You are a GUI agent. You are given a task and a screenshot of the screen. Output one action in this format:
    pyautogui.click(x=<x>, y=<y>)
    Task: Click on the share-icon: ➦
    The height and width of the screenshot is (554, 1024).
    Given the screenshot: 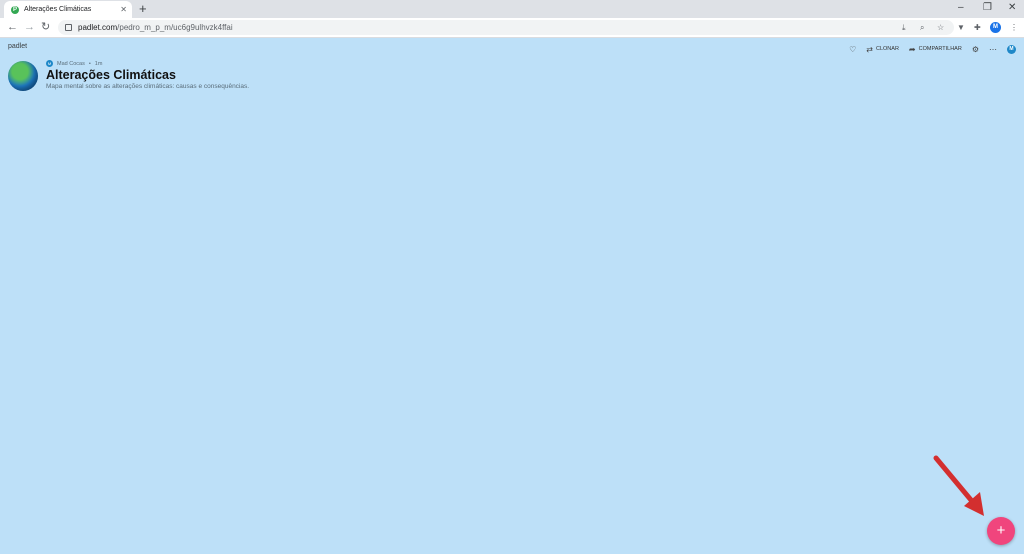 What is the action you would take?
    pyautogui.click(x=912, y=49)
    